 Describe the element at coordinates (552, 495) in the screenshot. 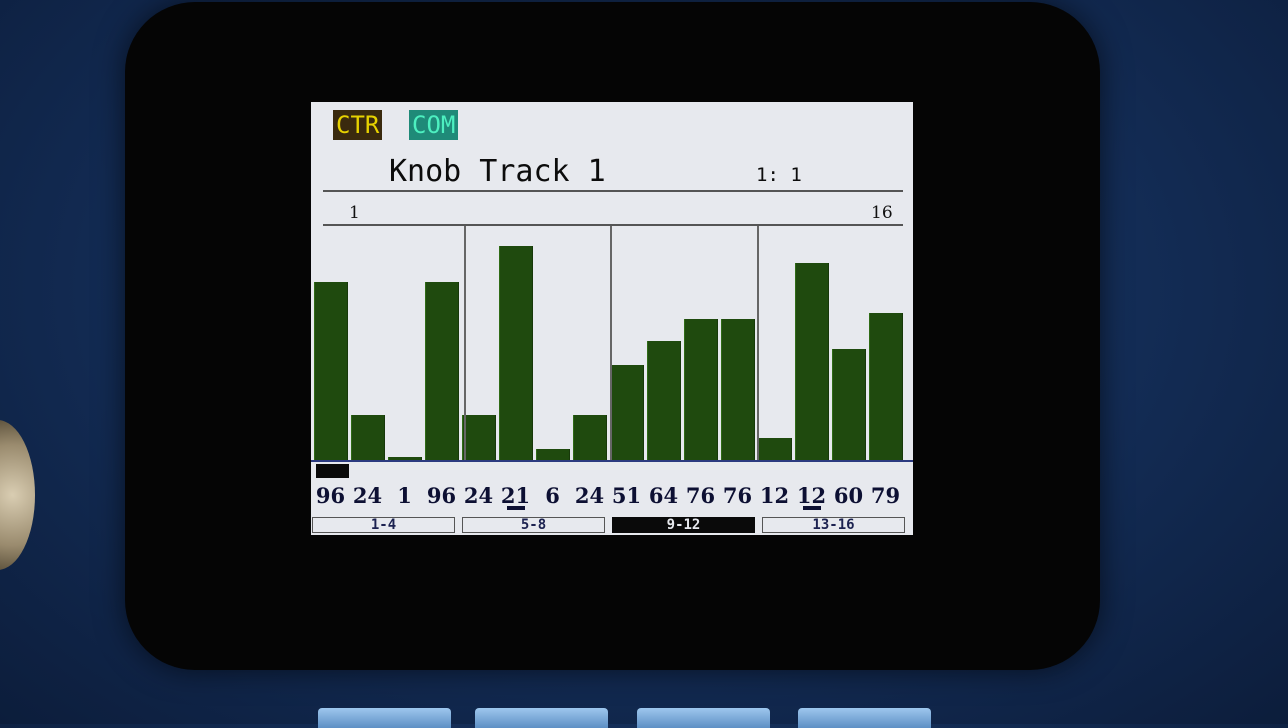

I see `step-value-7: 6` at that location.